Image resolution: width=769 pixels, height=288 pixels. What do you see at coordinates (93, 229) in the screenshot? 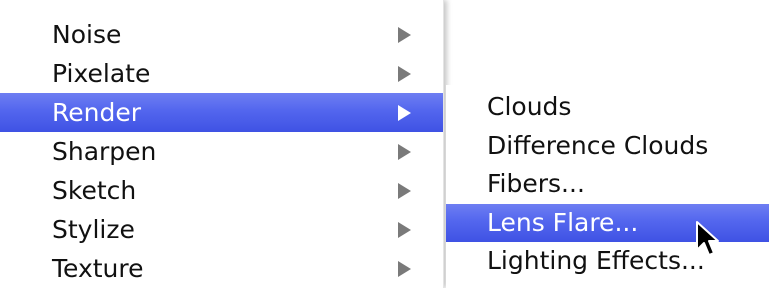
I see `menu-item-label: Stylize` at bounding box center [93, 229].